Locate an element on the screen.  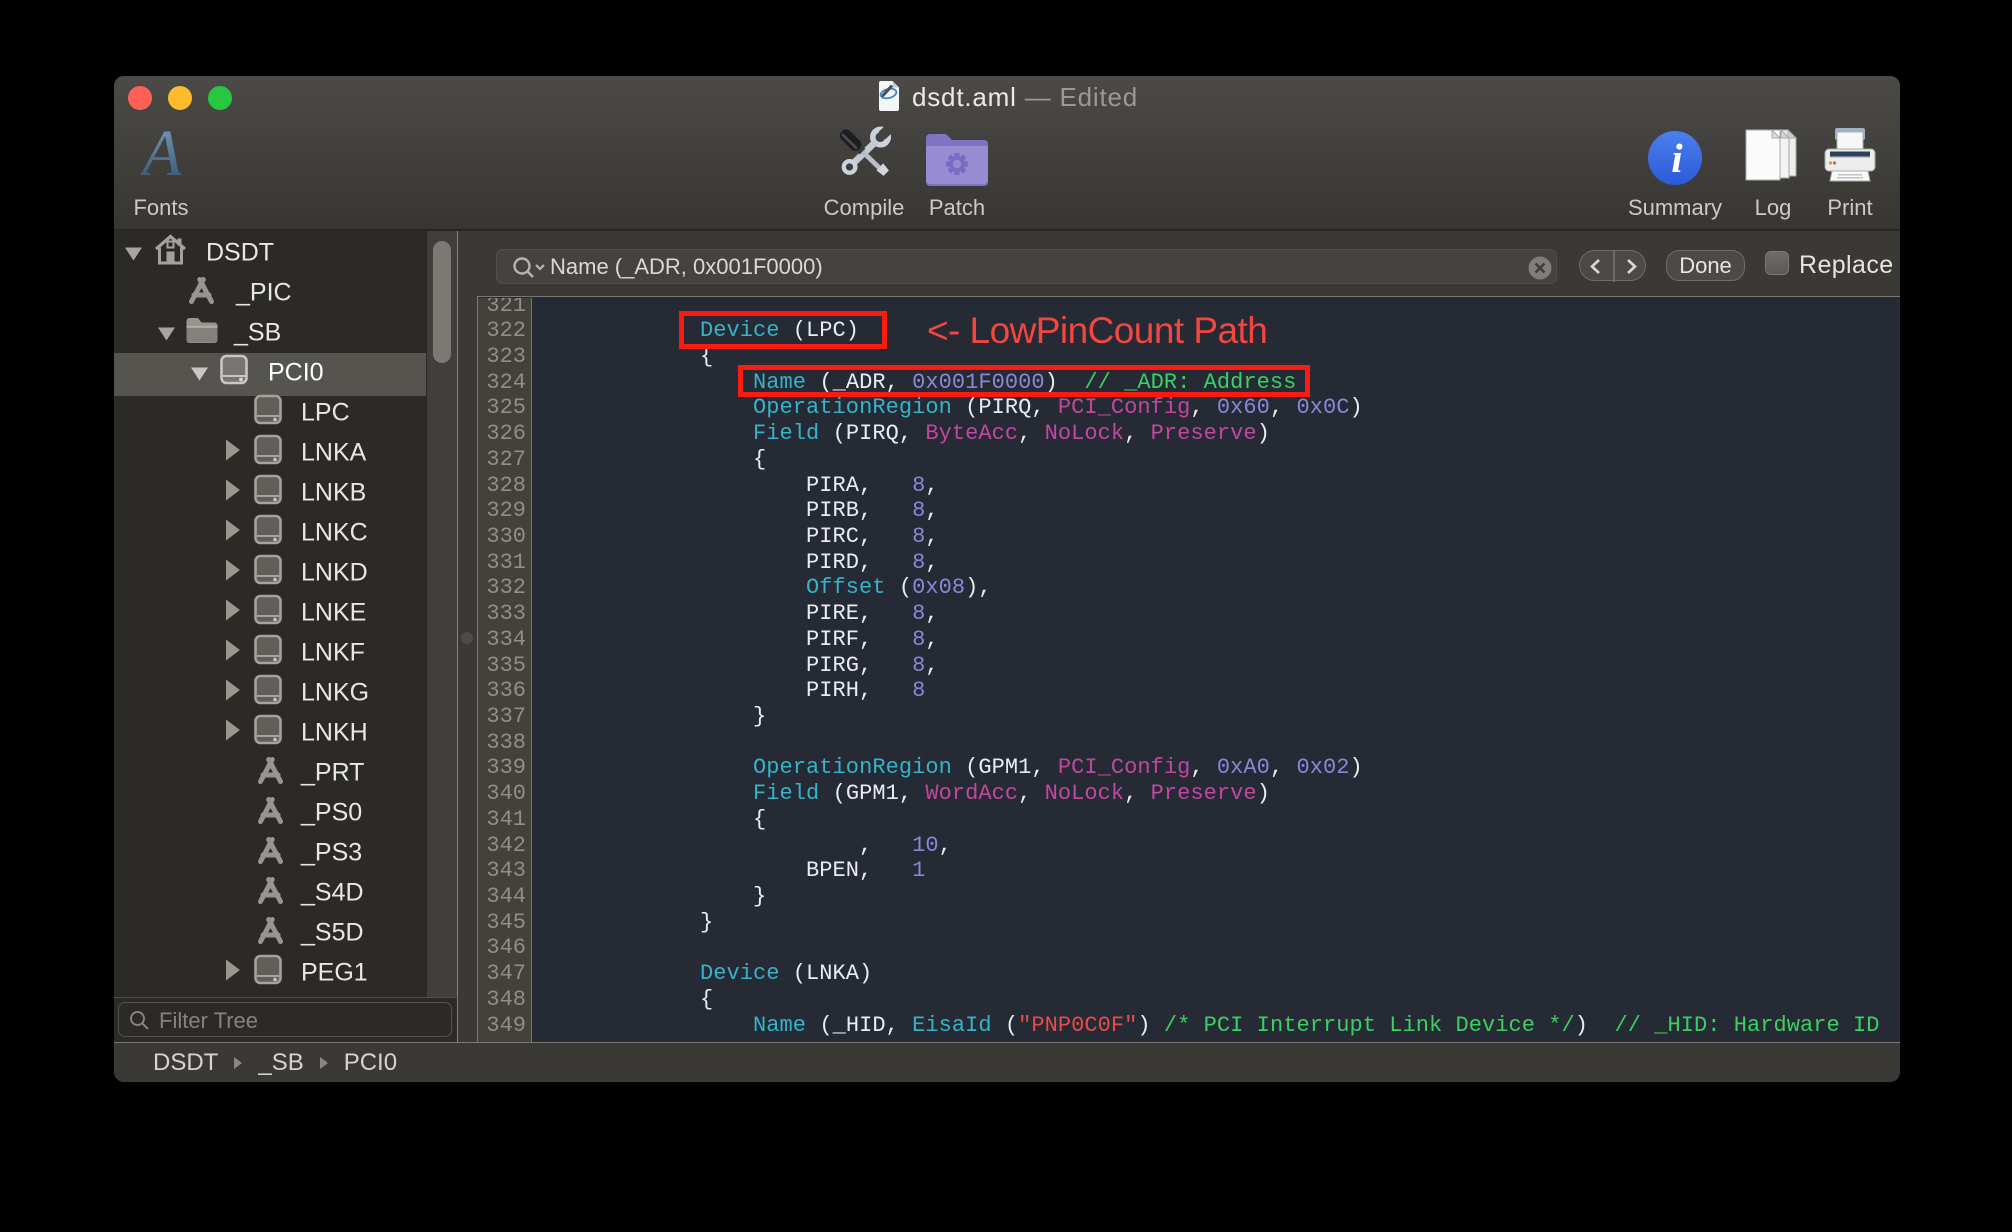
svg-text: i is located at coordinates (1677, 158).